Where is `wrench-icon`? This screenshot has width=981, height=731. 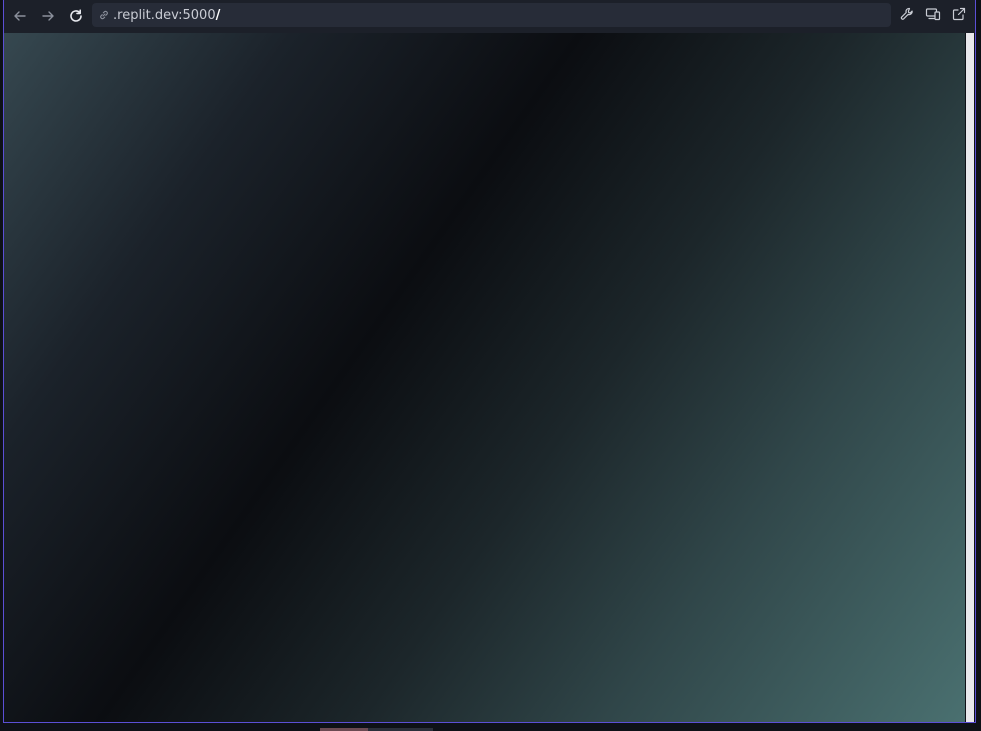 wrench-icon is located at coordinates (907, 16).